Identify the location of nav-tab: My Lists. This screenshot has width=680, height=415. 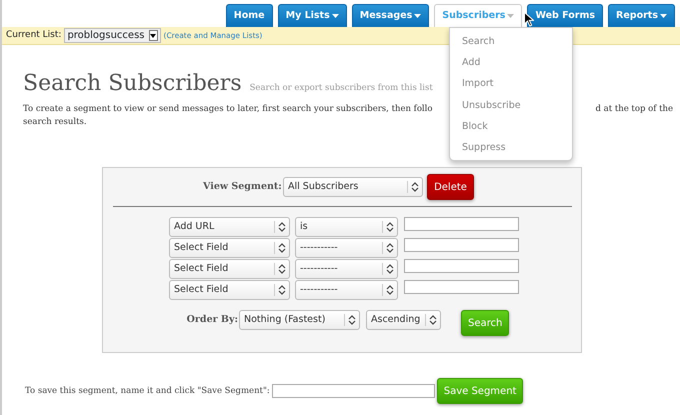
(312, 15).